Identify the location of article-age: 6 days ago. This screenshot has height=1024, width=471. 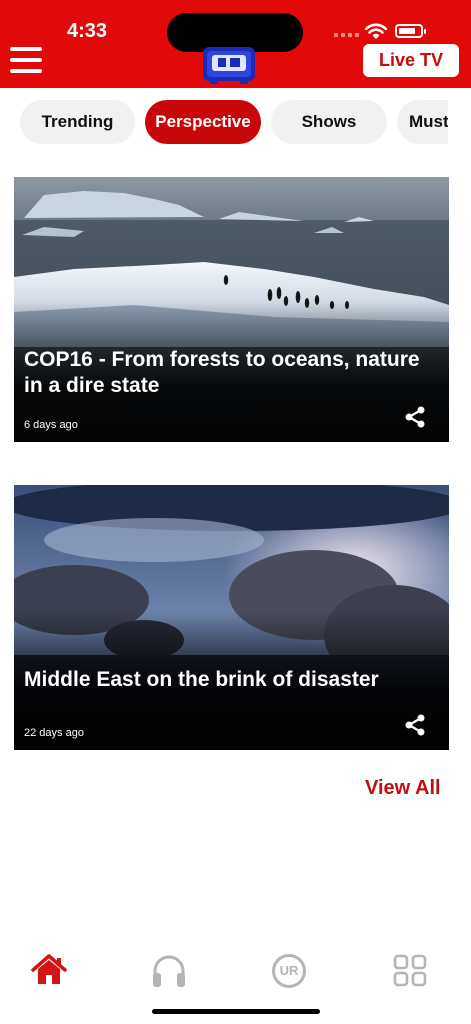
(51, 425).